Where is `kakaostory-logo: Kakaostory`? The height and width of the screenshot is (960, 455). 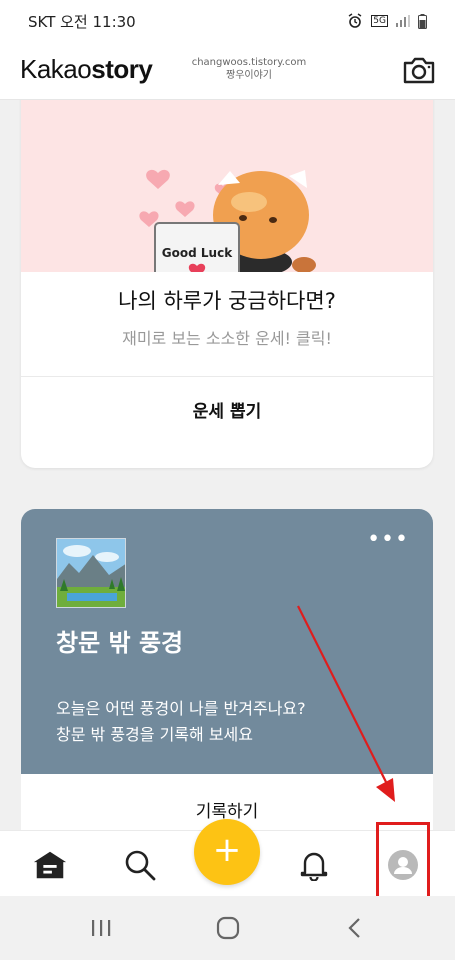 kakaostory-logo: Kakaostory is located at coordinates (86, 69).